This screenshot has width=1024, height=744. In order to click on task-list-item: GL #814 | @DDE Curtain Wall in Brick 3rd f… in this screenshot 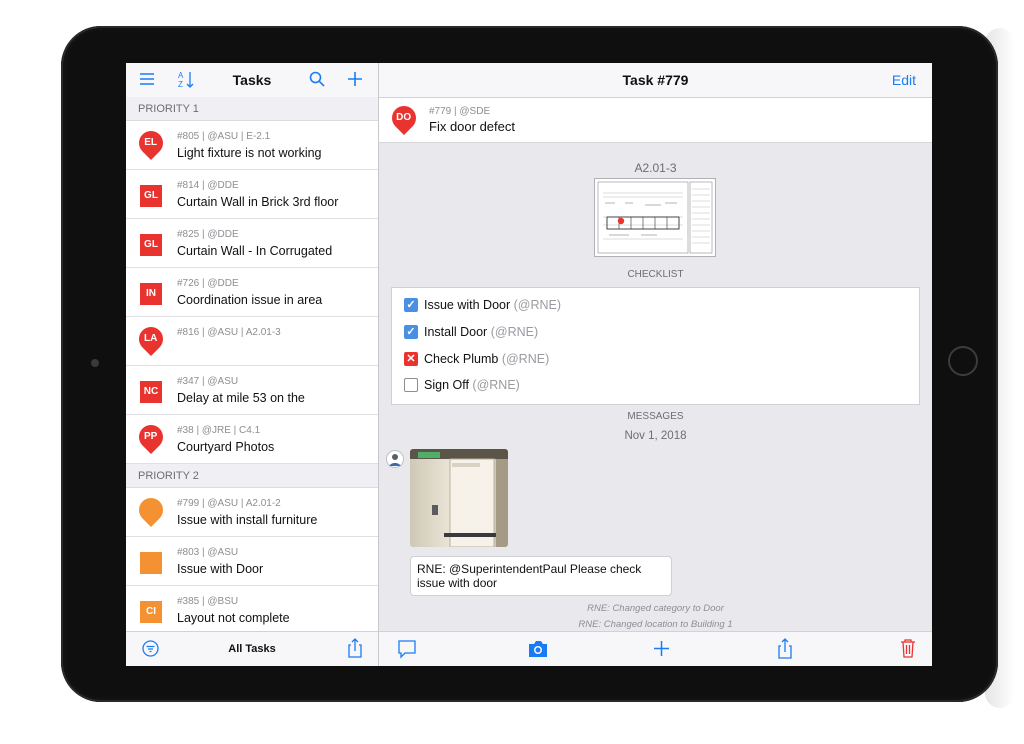, I will do `click(252, 194)`.